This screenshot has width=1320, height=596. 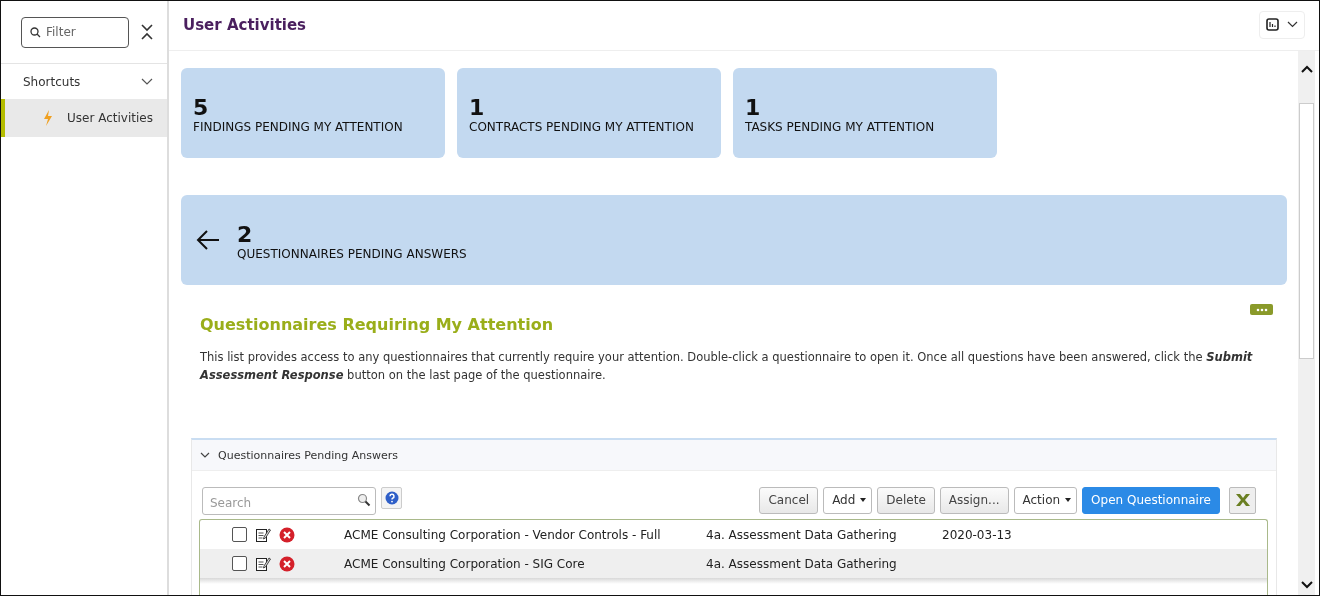 I want to click on table-row: ACME Consulting Corporation - Vendor Controls - Full 4a. Assessment Data Gathering 2020-03-13, so click(x=733, y=534).